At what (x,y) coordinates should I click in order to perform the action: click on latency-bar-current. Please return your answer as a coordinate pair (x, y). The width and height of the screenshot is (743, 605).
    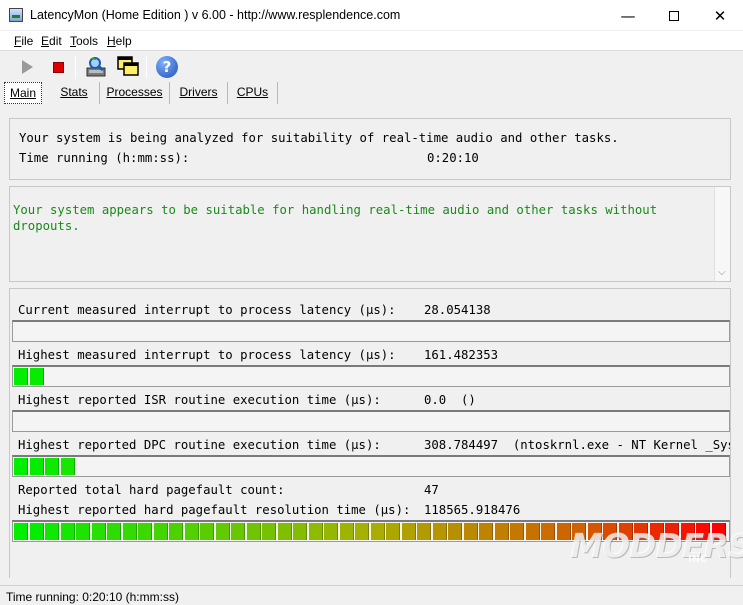
    Looking at the image, I should click on (371, 331).